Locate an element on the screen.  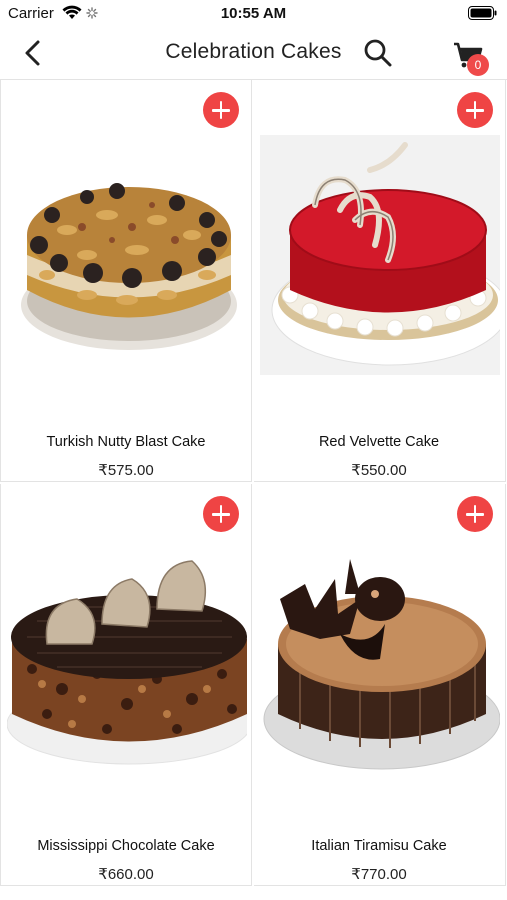
status-time: 10:55 AM is located at coordinates (253, 13).